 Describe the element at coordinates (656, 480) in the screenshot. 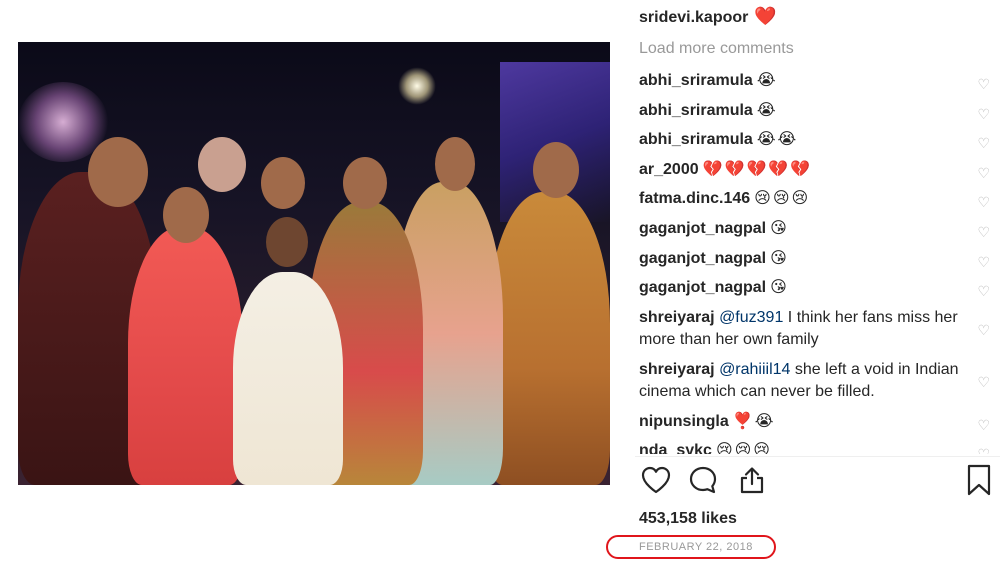

I see `heart-outline-icon` at that location.